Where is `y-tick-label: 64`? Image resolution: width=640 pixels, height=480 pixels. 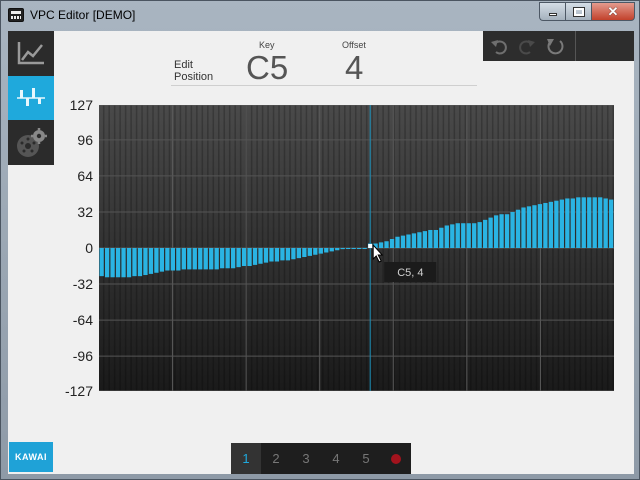 y-tick-label: 64 is located at coordinates (85, 175).